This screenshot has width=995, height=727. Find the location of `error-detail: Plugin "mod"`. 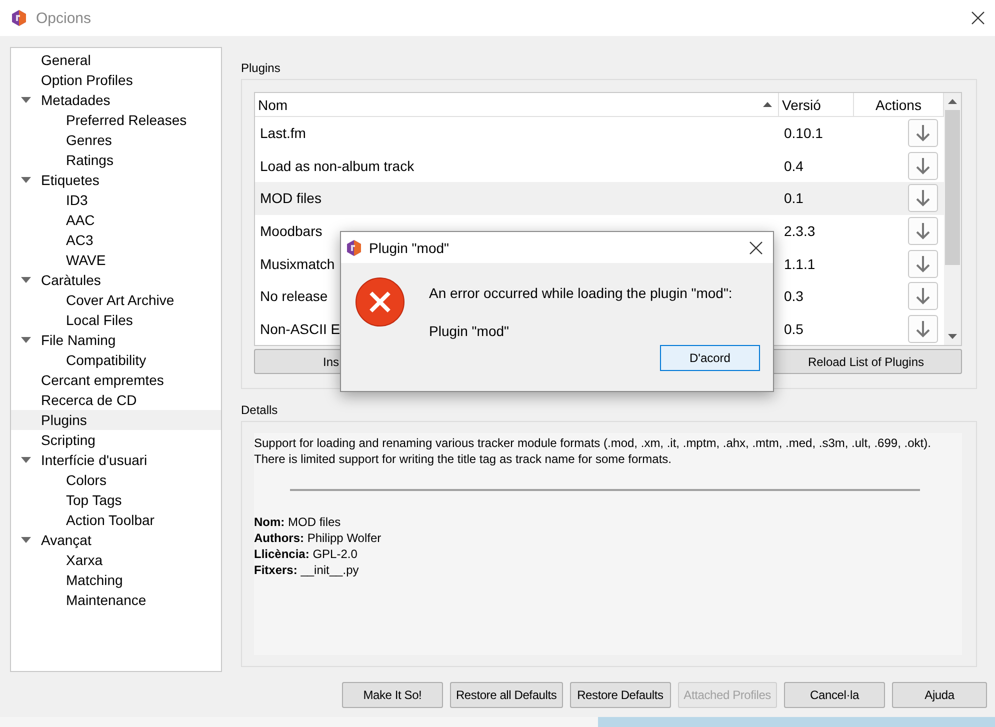

error-detail: Plugin "mod" is located at coordinates (469, 331).